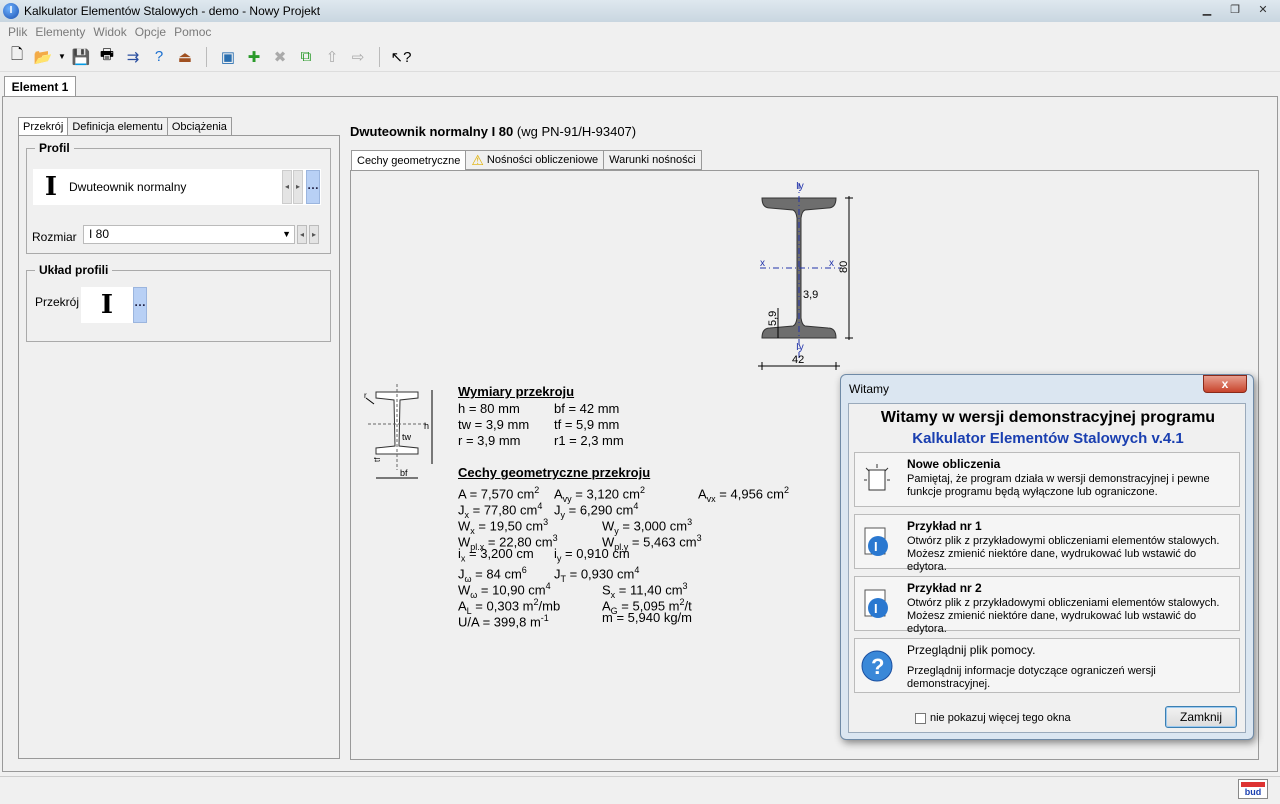 The width and height of the screenshot is (1280, 804). I want to click on add-element-icon: ✚, so click(254, 57).